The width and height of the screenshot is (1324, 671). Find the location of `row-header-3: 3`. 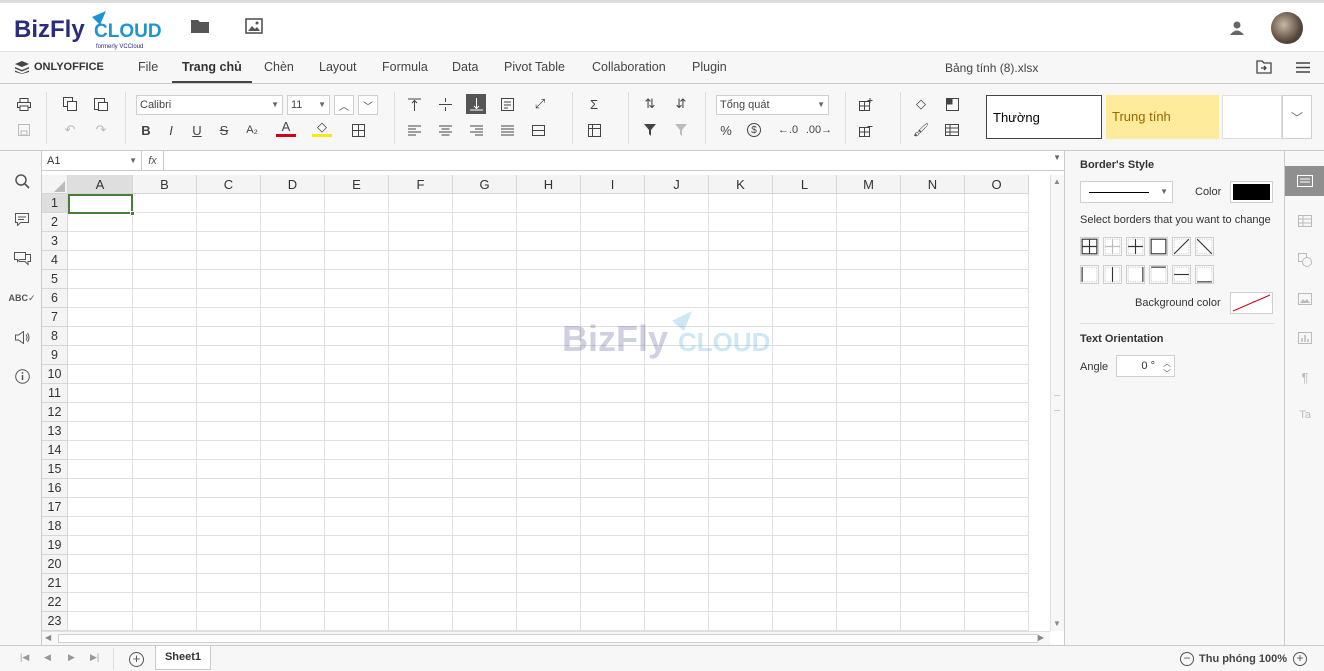

row-header-3: 3 is located at coordinates (55, 241).